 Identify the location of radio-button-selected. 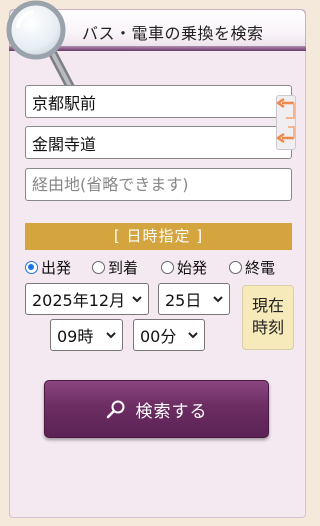
(31, 267).